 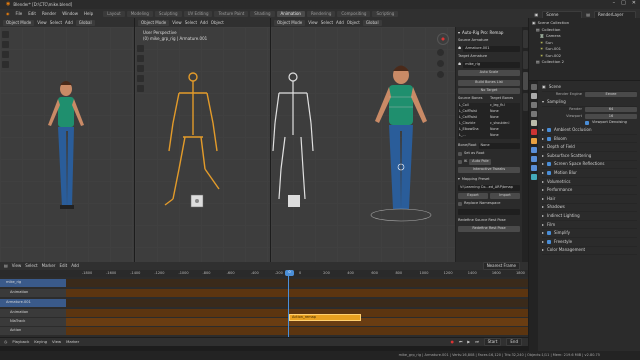 I want to click on properties-section: ▸ Screen Space Reflections, so click(x=589, y=165).